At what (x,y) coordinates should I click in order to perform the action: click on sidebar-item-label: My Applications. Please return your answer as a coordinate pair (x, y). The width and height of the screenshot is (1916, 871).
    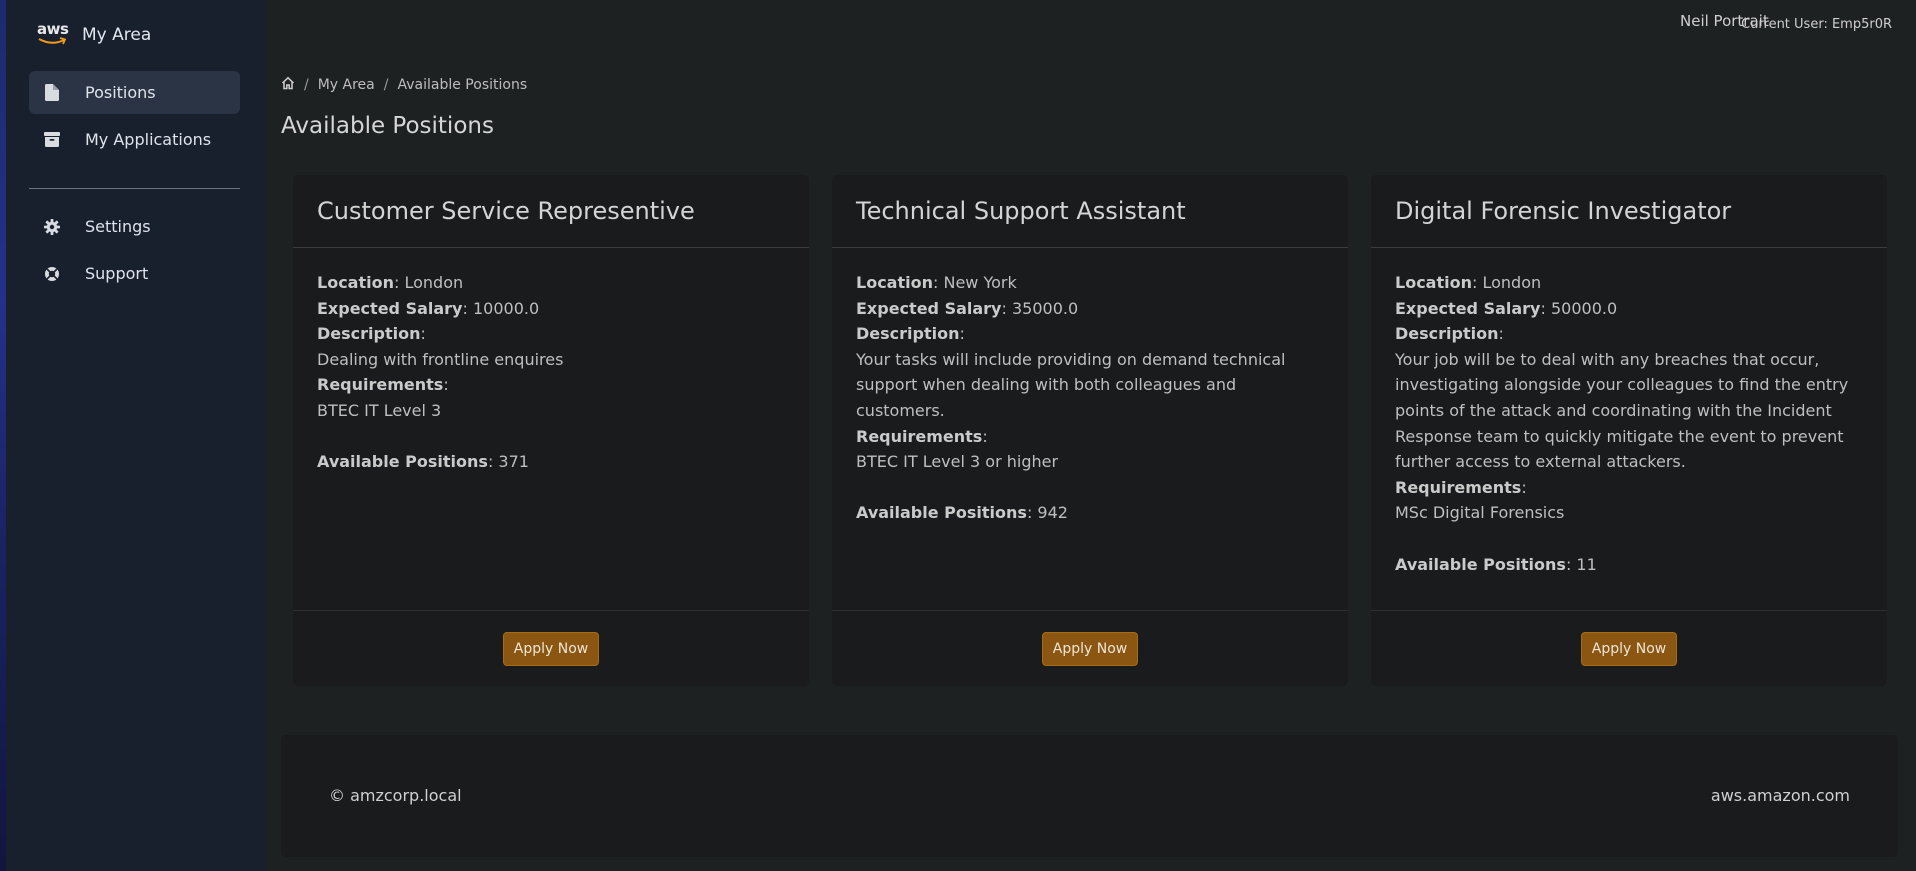
    Looking at the image, I should click on (148, 139).